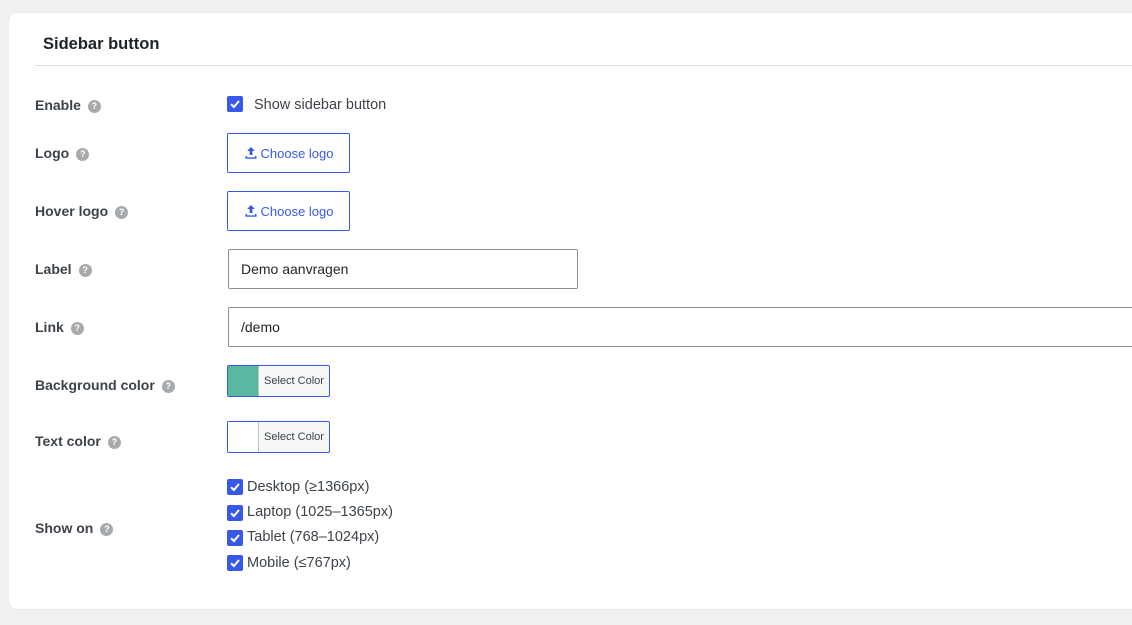 The image size is (1132, 625). I want to click on link-input, so click(680, 327).